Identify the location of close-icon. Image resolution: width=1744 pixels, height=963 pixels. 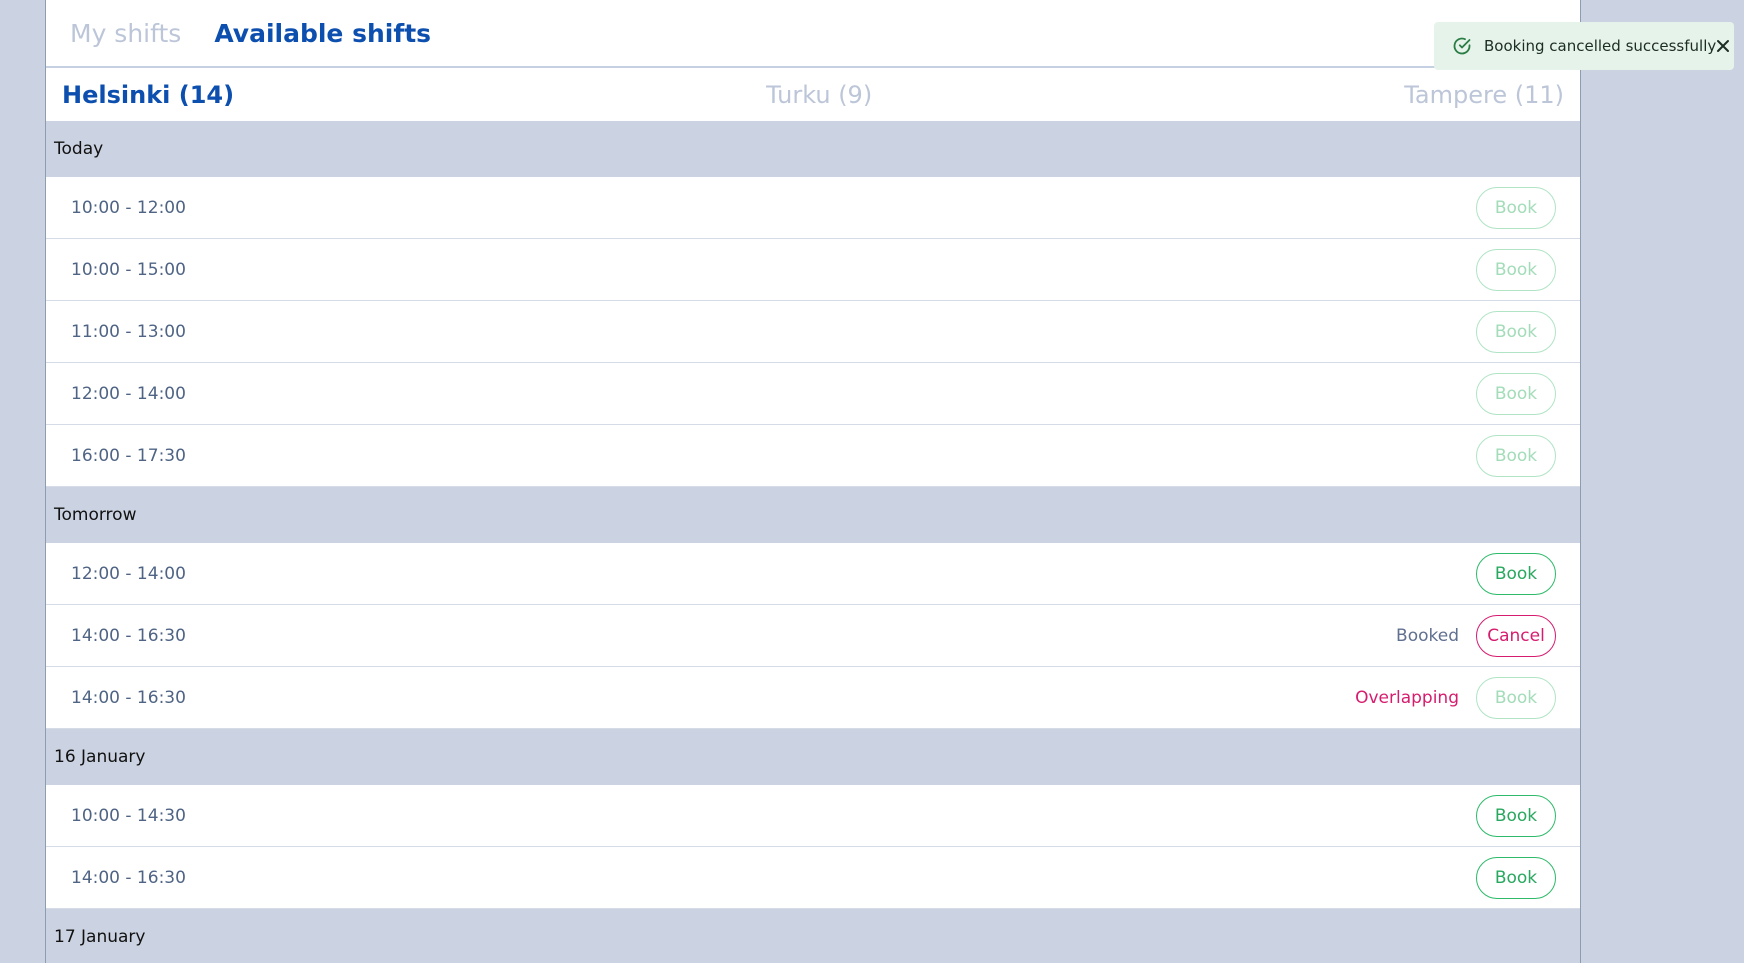
(1723, 46).